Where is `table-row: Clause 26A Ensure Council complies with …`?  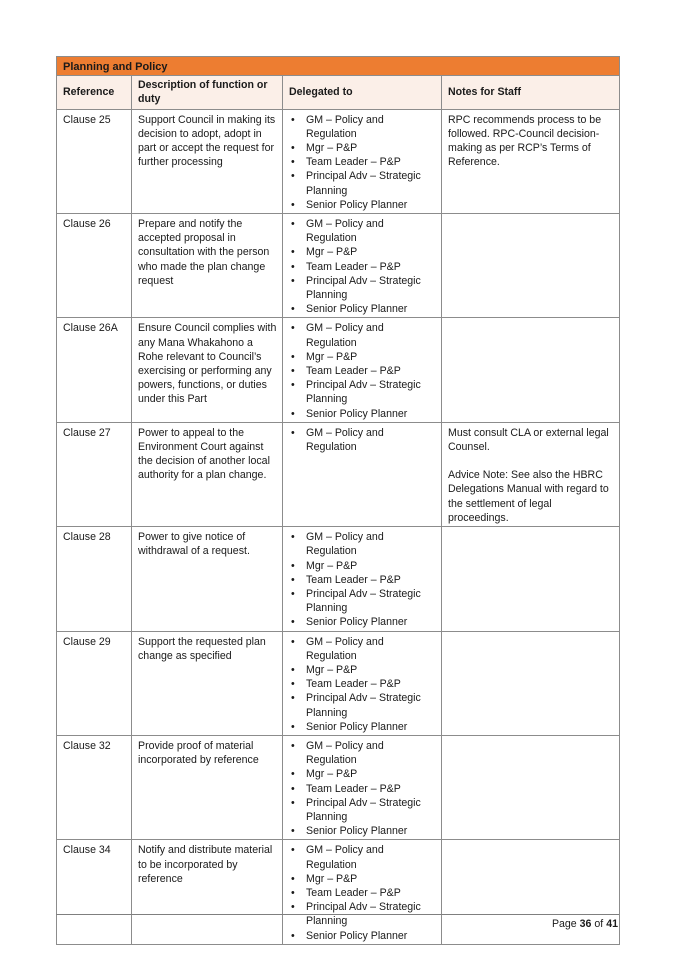
table-row: Clause 26A Ensure Council complies with … is located at coordinates (338, 370).